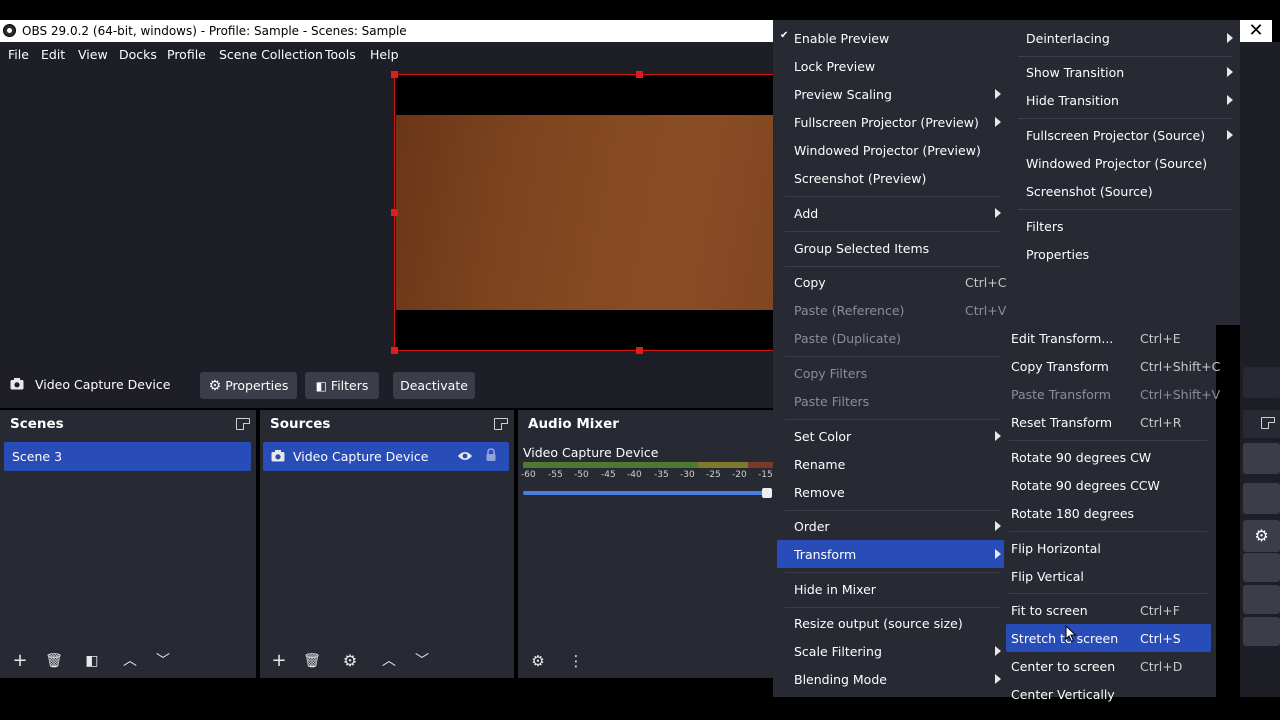 This screenshot has height=720, width=1280. What do you see at coordinates (840, 679) in the screenshot?
I see `menu-blending-mode: Blending Mode` at bounding box center [840, 679].